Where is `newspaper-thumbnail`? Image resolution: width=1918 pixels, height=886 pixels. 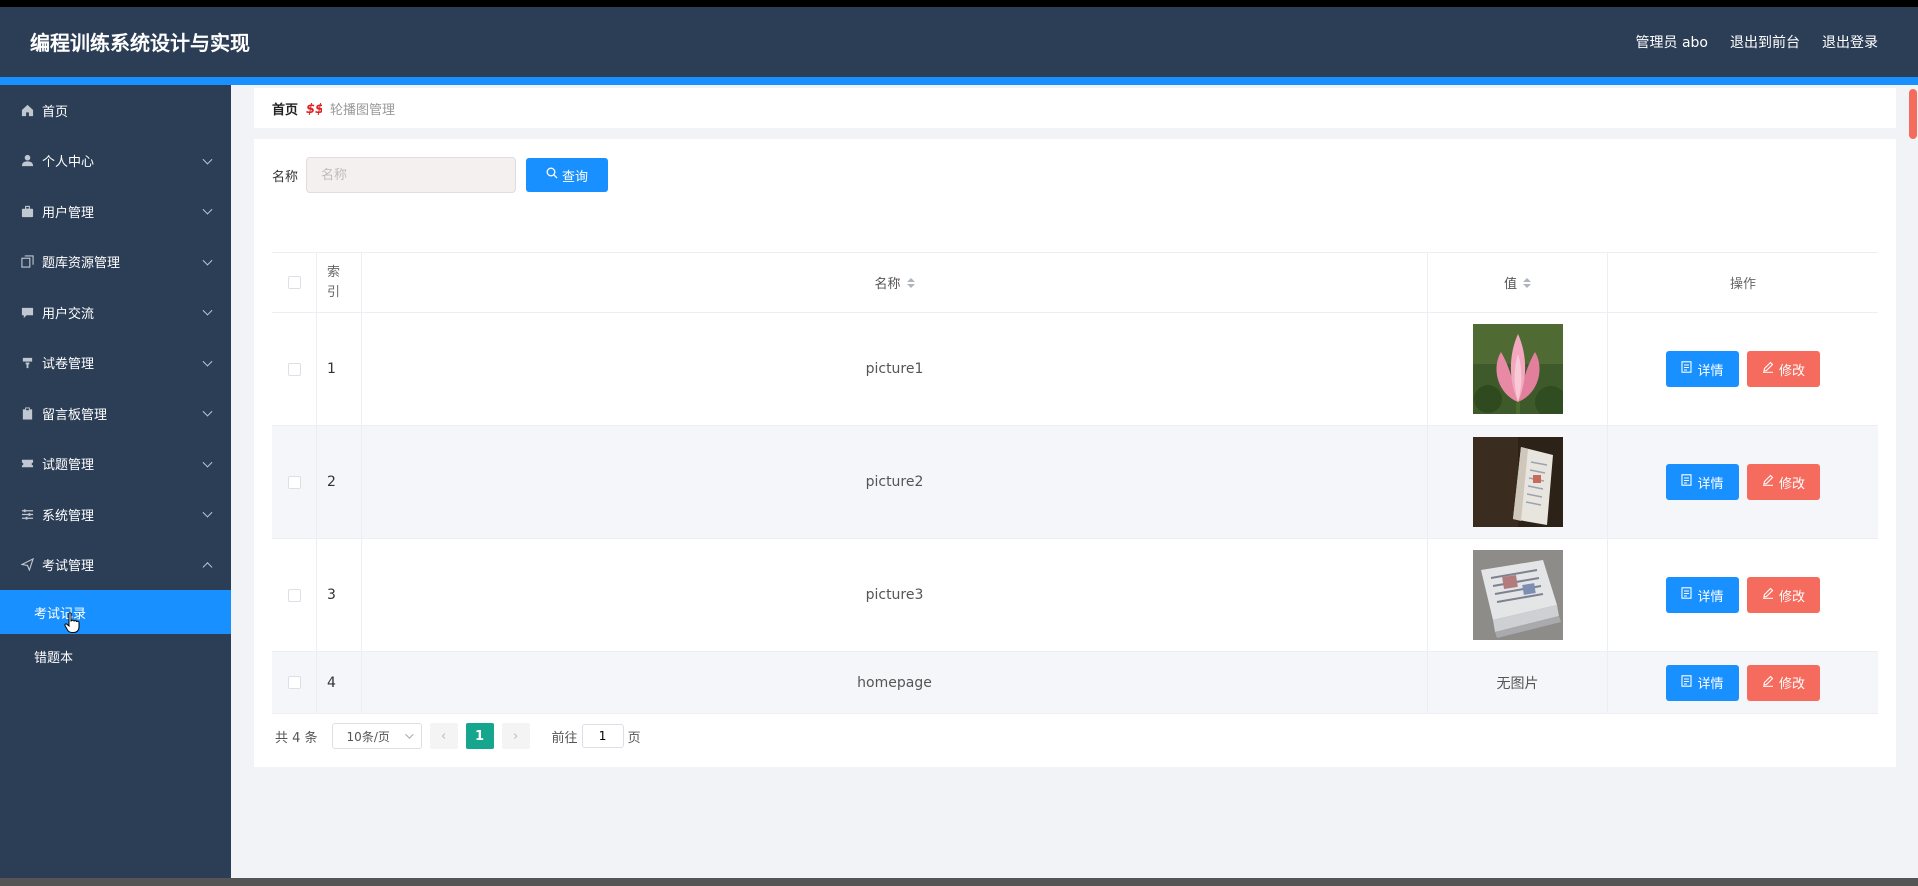
newspaper-thumbnail is located at coordinates (1517, 595).